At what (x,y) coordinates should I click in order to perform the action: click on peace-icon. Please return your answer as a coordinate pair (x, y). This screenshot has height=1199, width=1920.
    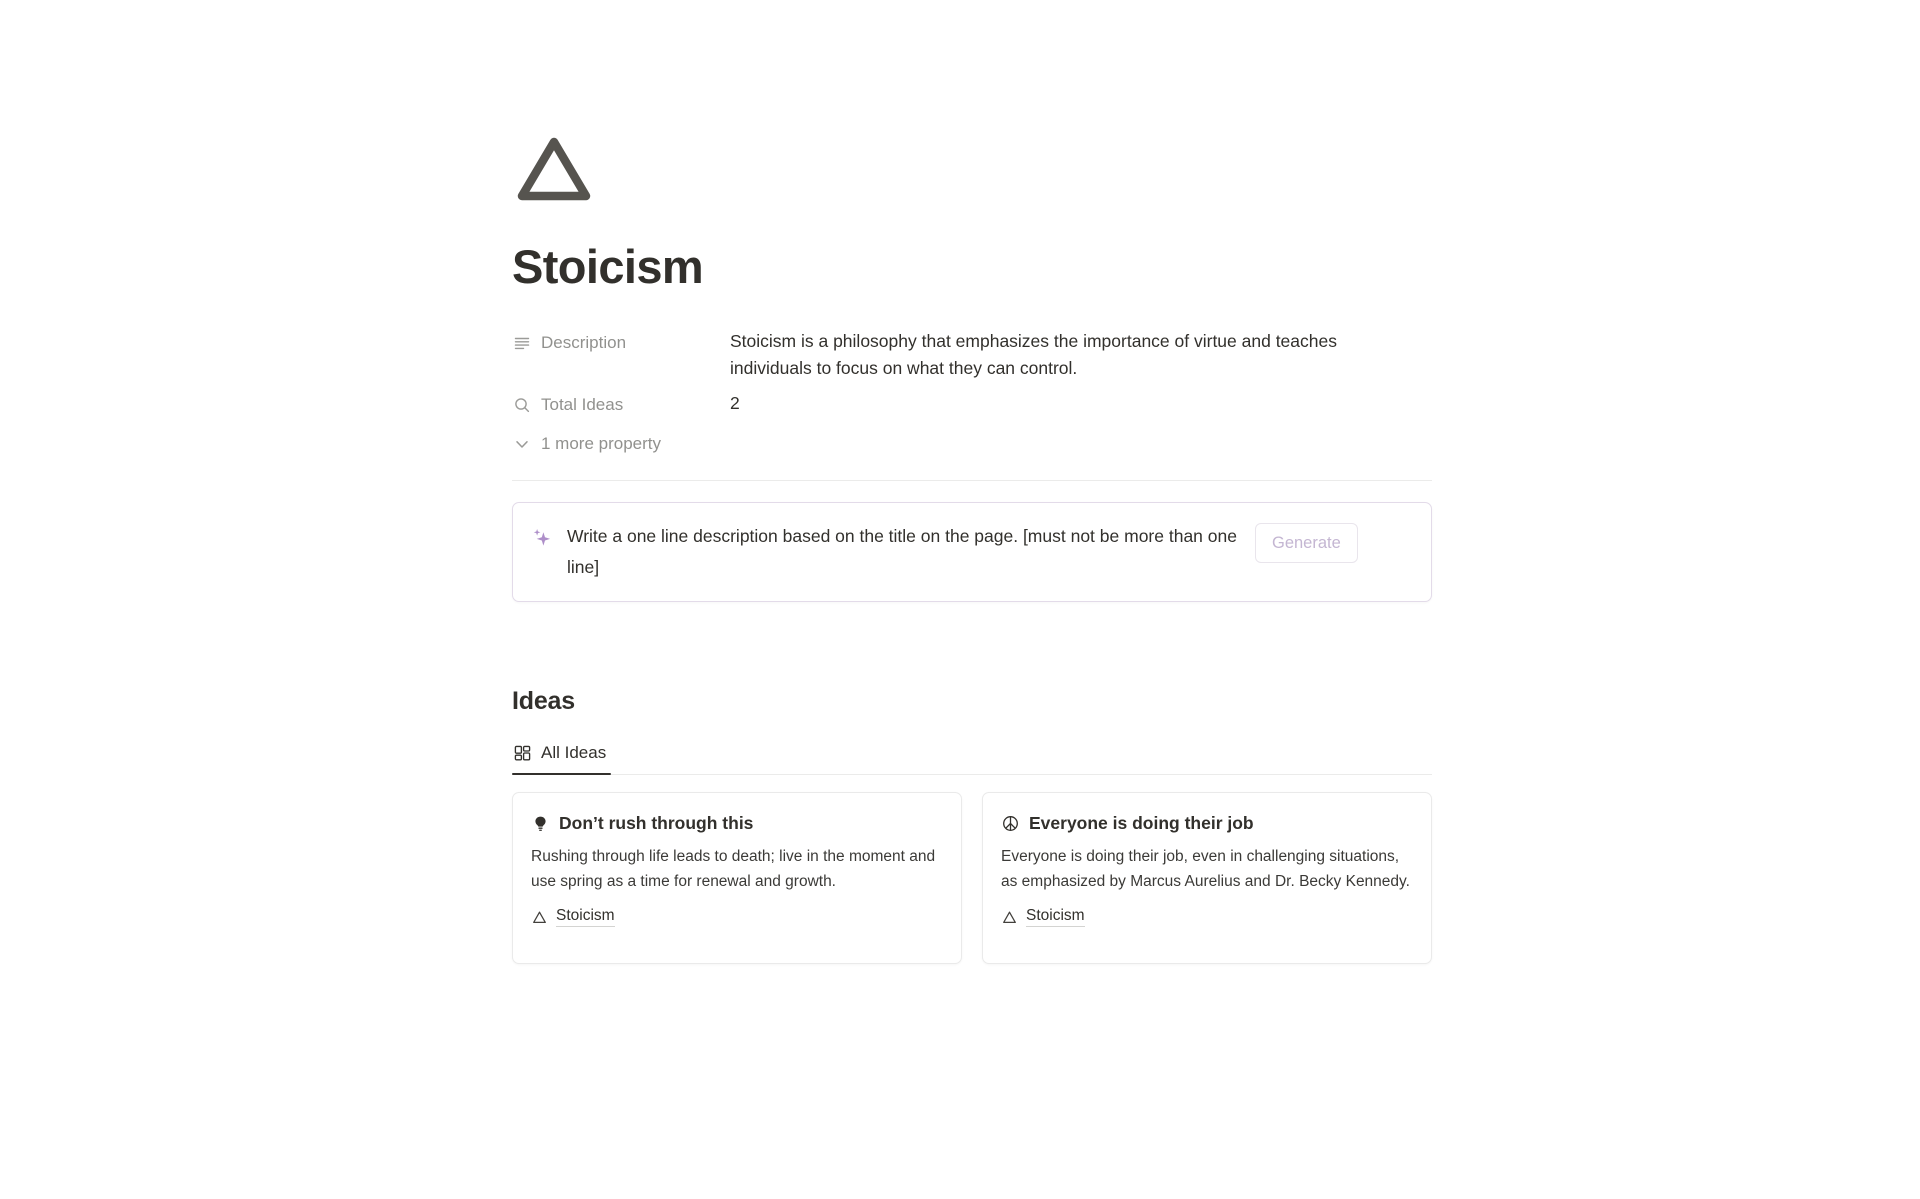
    Looking at the image, I should click on (1010, 823).